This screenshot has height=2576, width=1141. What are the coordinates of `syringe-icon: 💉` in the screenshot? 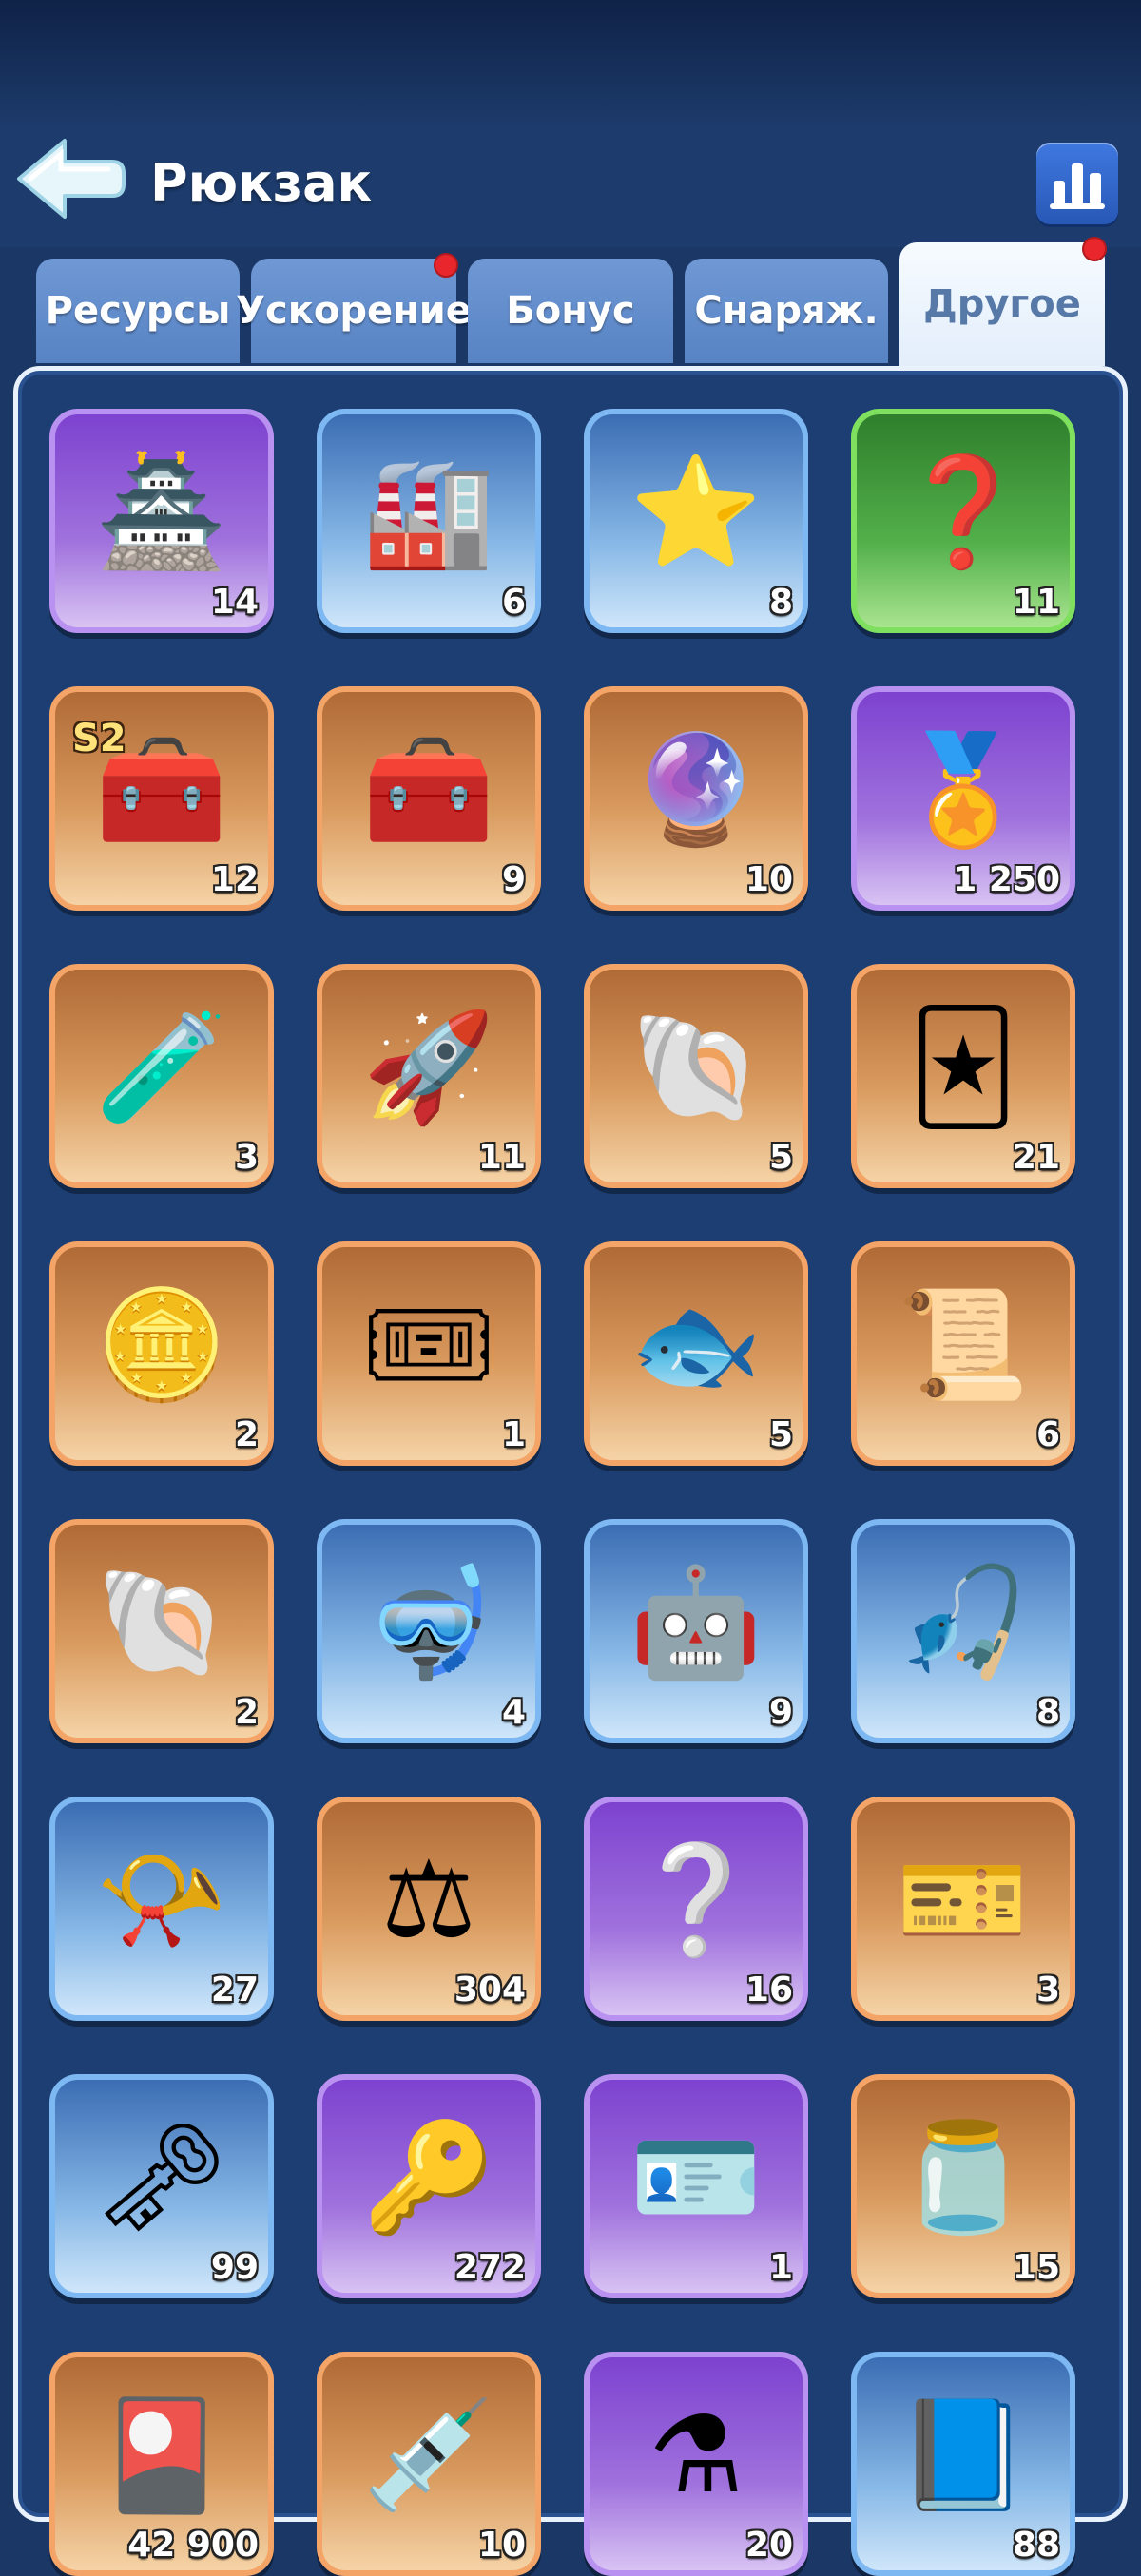 It's located at (428, 2455).